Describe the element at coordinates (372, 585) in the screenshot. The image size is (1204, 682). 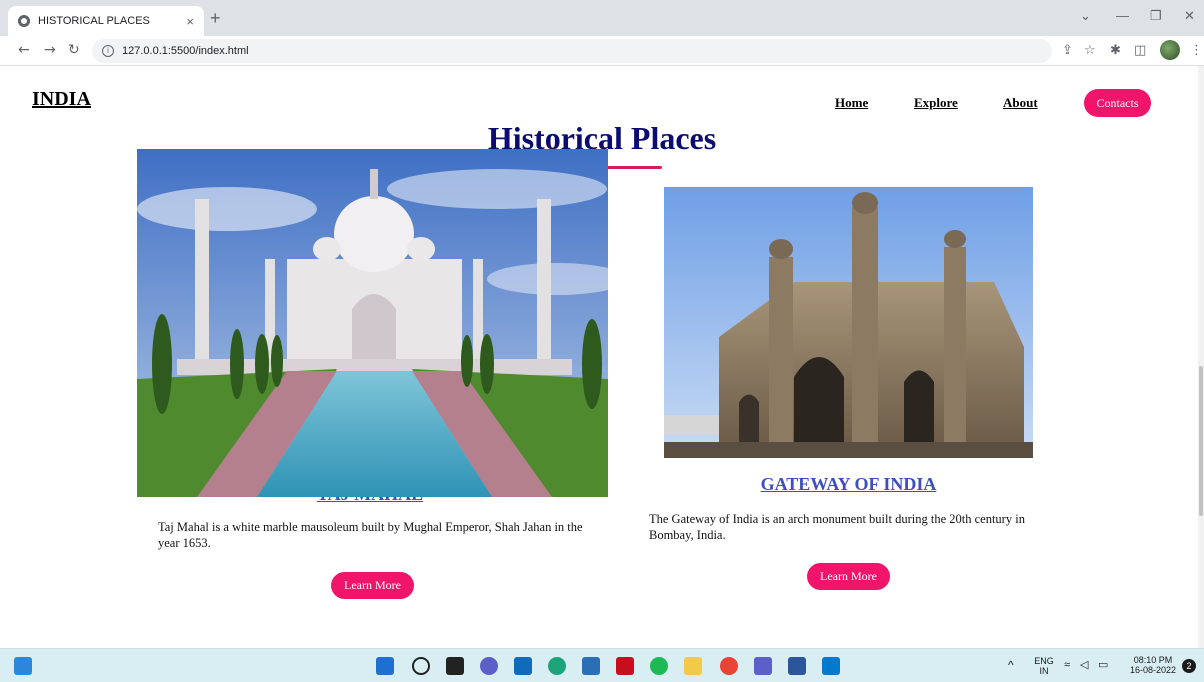
I see `learn-more-button-taj-mahal: Learn More` at that location.